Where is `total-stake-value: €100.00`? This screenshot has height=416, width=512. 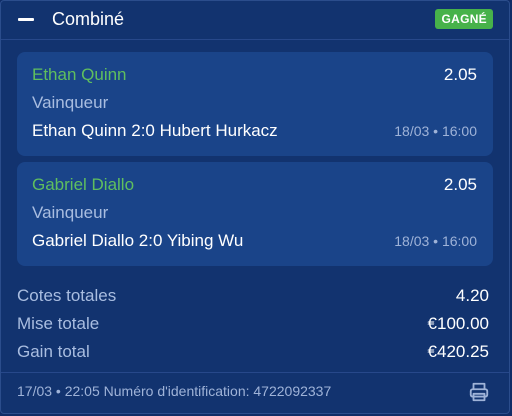 total-stake-value: €100.00 is located at coordinates (458, 323).